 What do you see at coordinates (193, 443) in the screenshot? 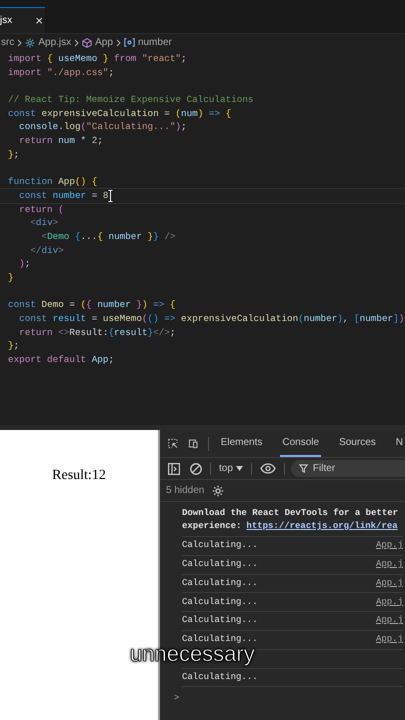
I see `device-toolbar-icon` at bounding box center [193, 443].